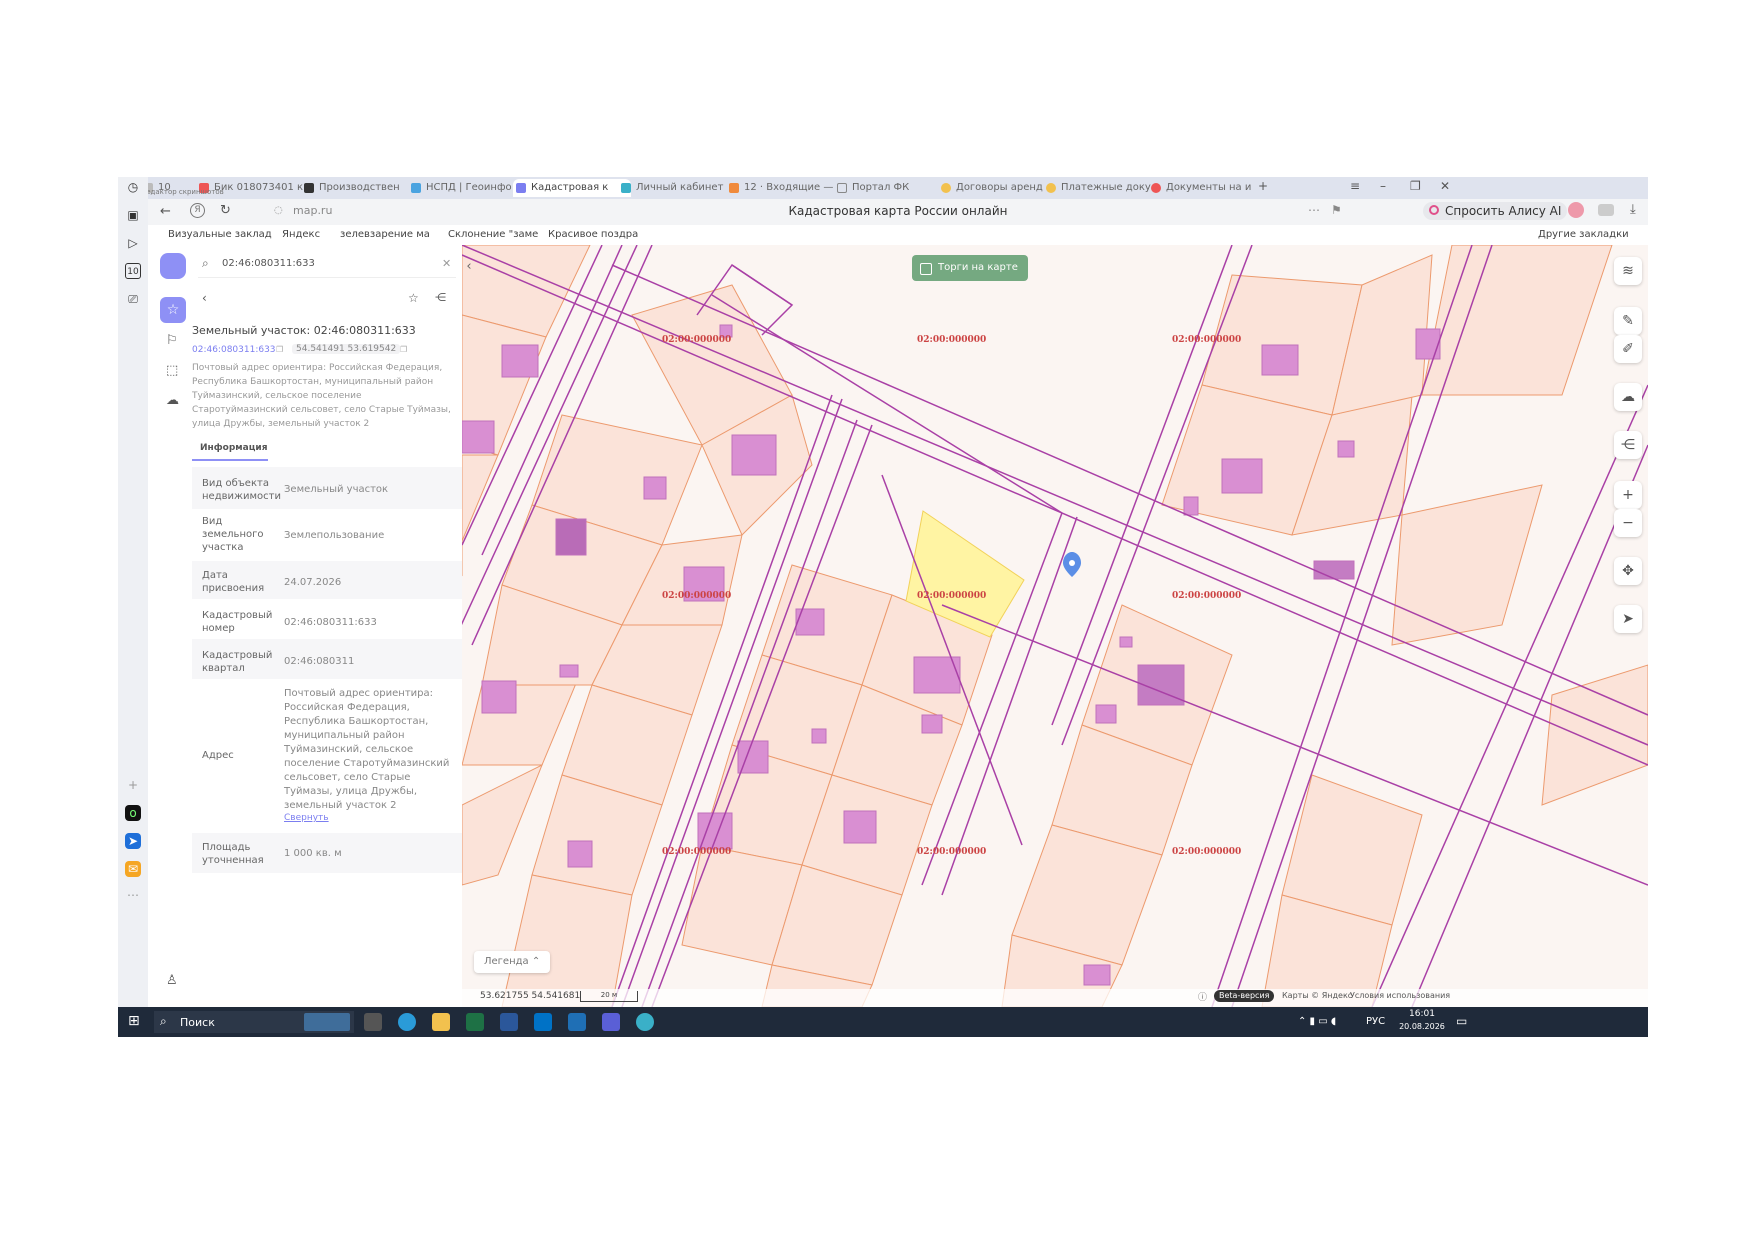  I want to click on task-view-icon, so click(373, 1022).